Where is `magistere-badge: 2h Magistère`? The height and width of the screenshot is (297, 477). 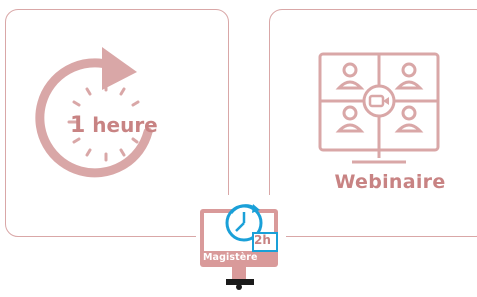 magistere-badge: 2h Magistère is located at coordinates (241, 246).